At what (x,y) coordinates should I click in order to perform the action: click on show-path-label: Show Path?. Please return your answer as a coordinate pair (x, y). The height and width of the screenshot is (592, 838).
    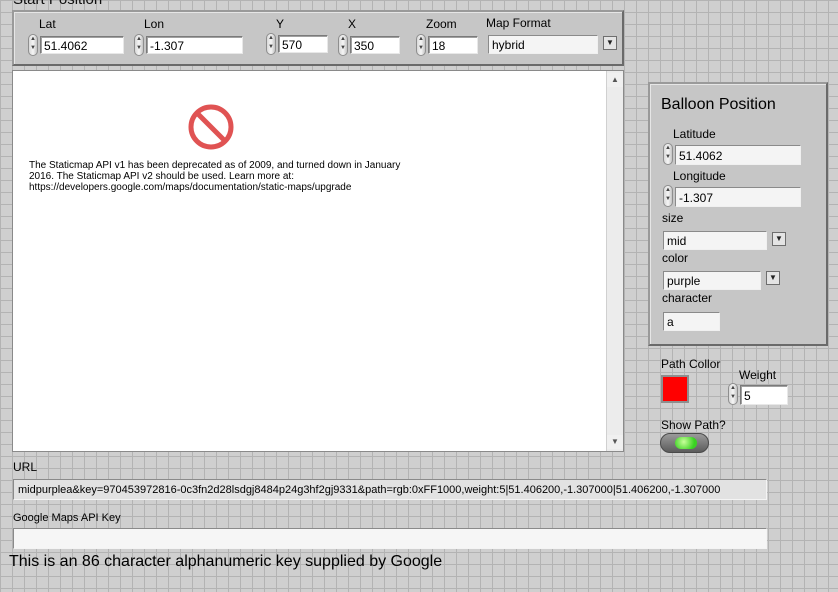
    Looking at the image, I should click on (693, 425).